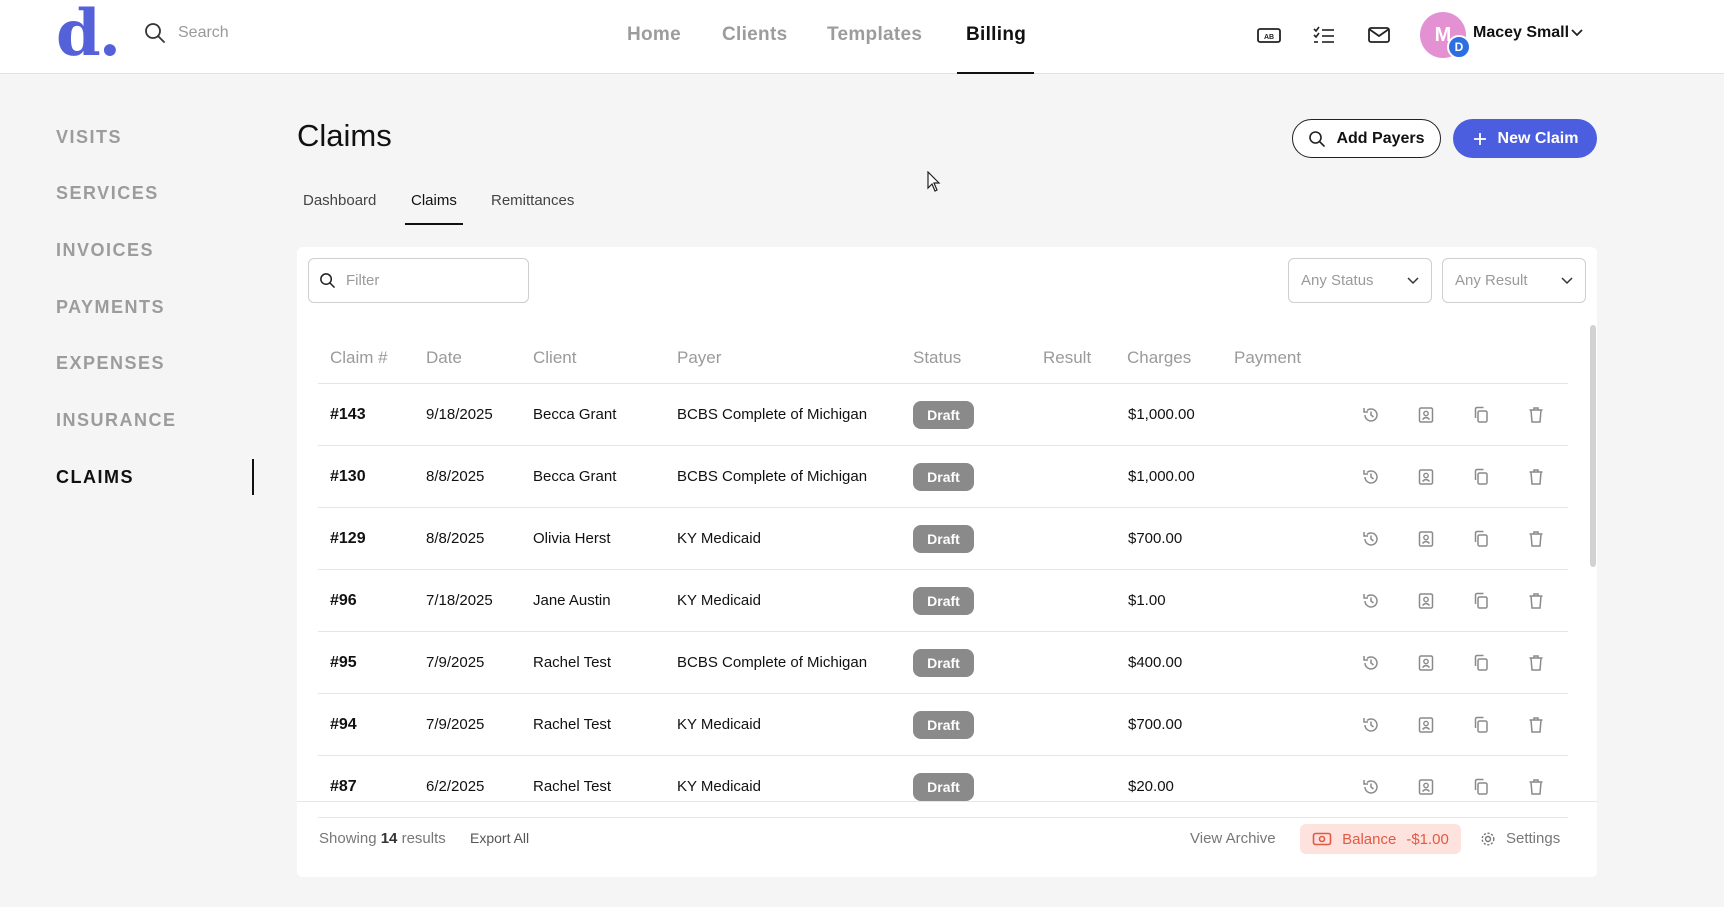  Describe the element at coordinates (1380, 839) in the screenshot. I see `balance-badge: Balance -$1.00` at that location.